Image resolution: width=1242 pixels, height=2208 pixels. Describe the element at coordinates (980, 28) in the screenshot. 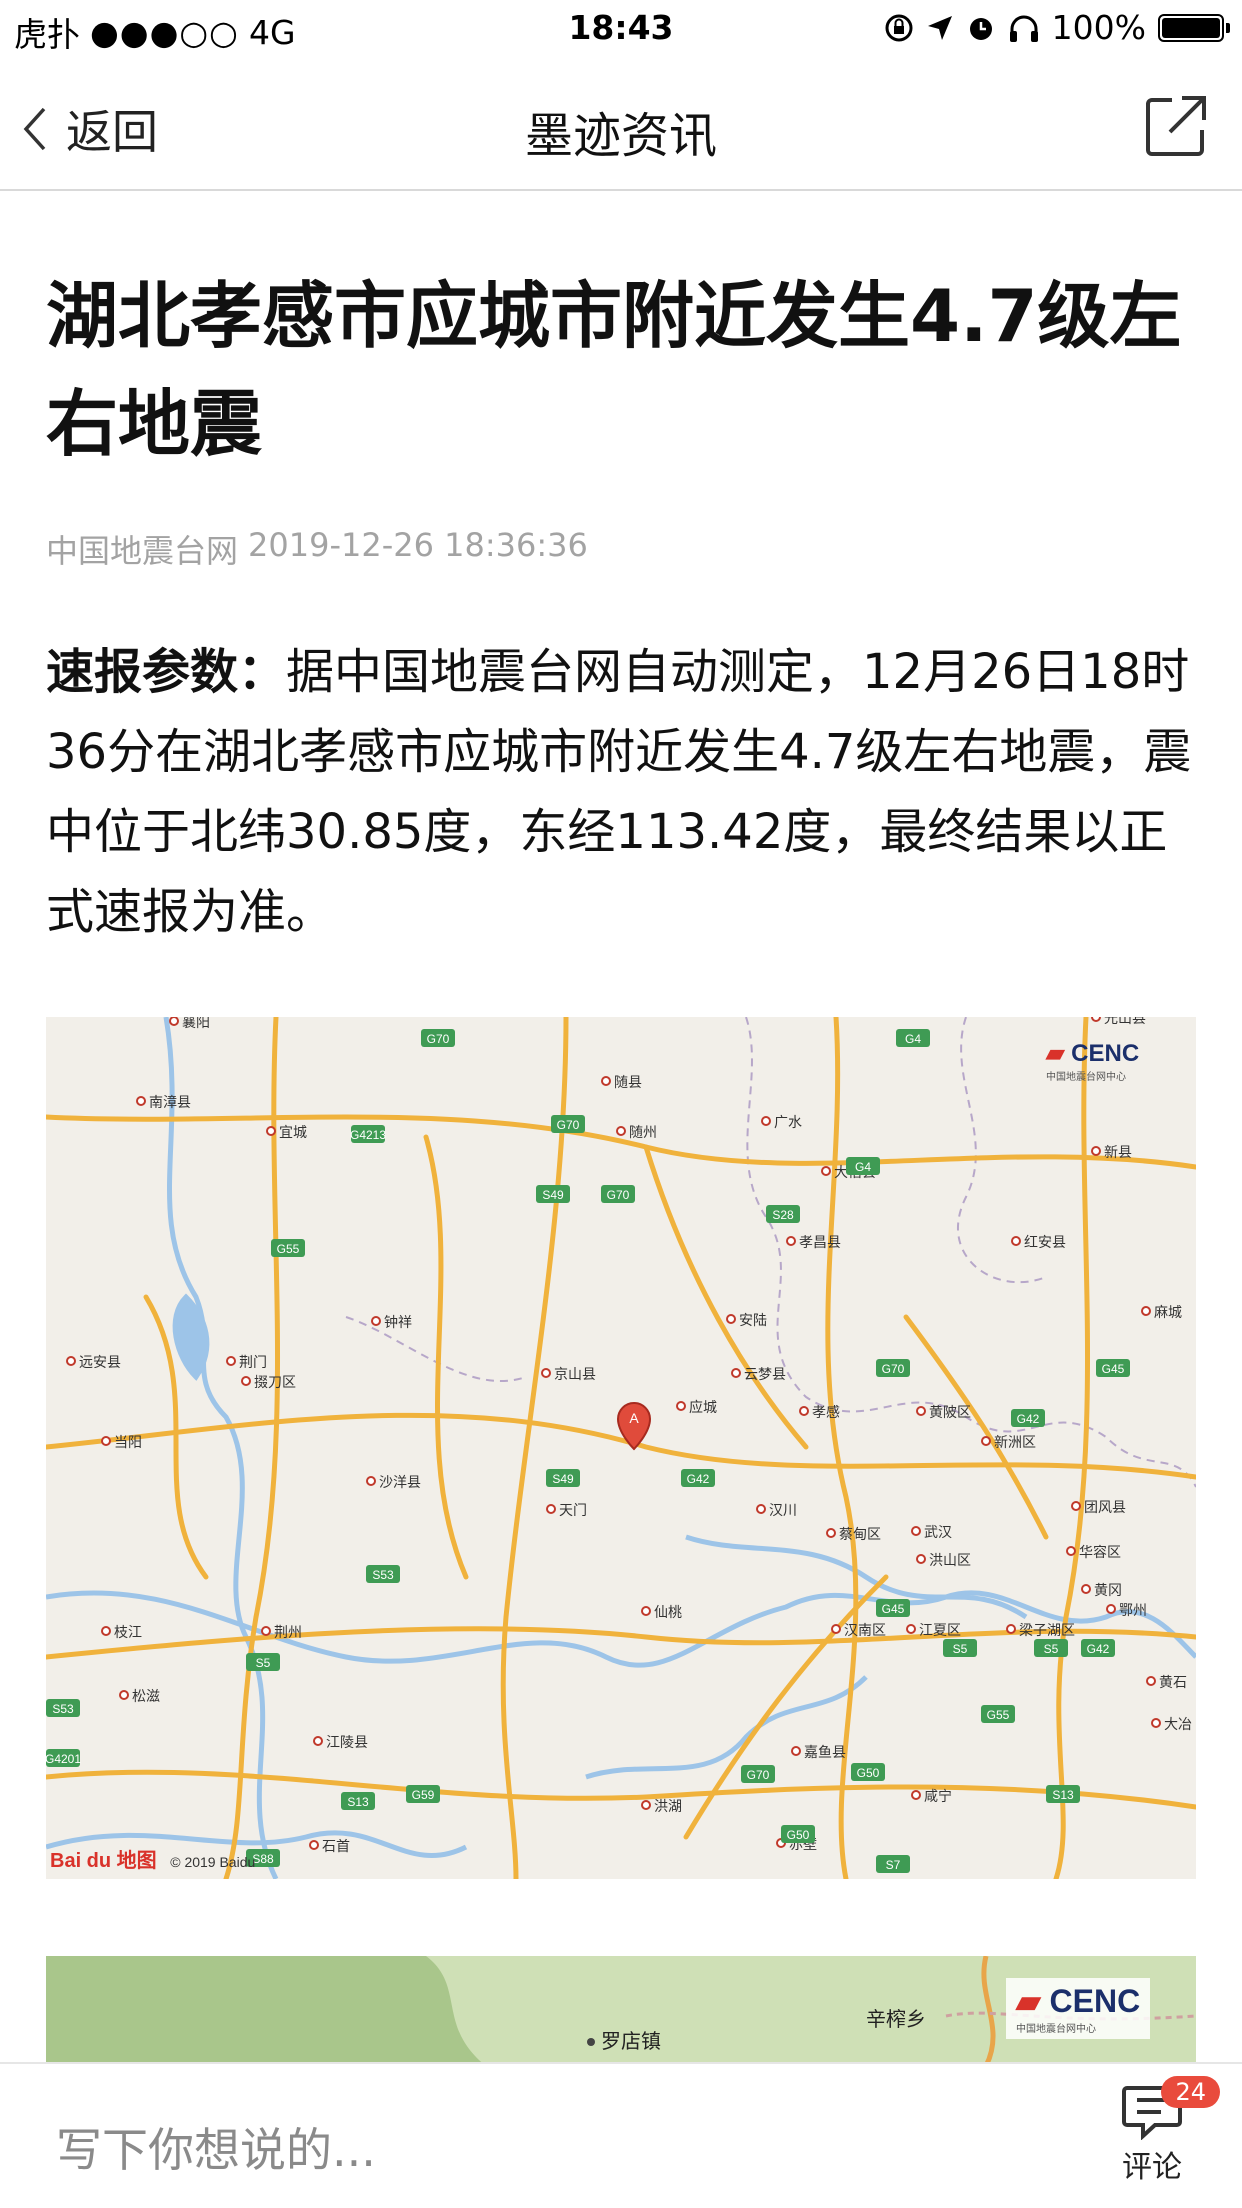

I see `alarm-icon` at that location.